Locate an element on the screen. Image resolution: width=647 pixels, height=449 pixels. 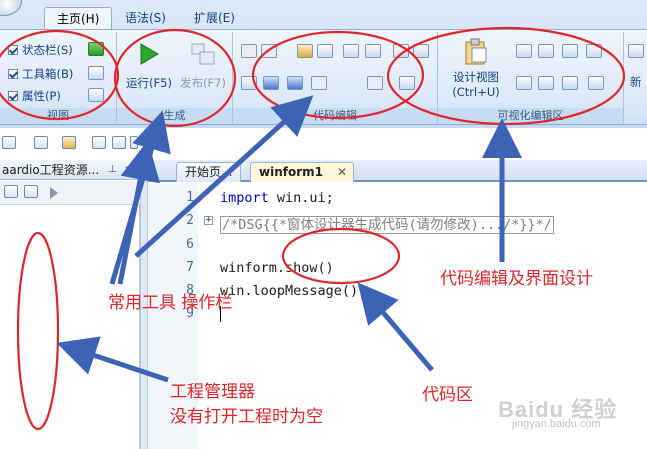
watermark-url: jingyan.baidu.com is located at coordinates (556, 424).